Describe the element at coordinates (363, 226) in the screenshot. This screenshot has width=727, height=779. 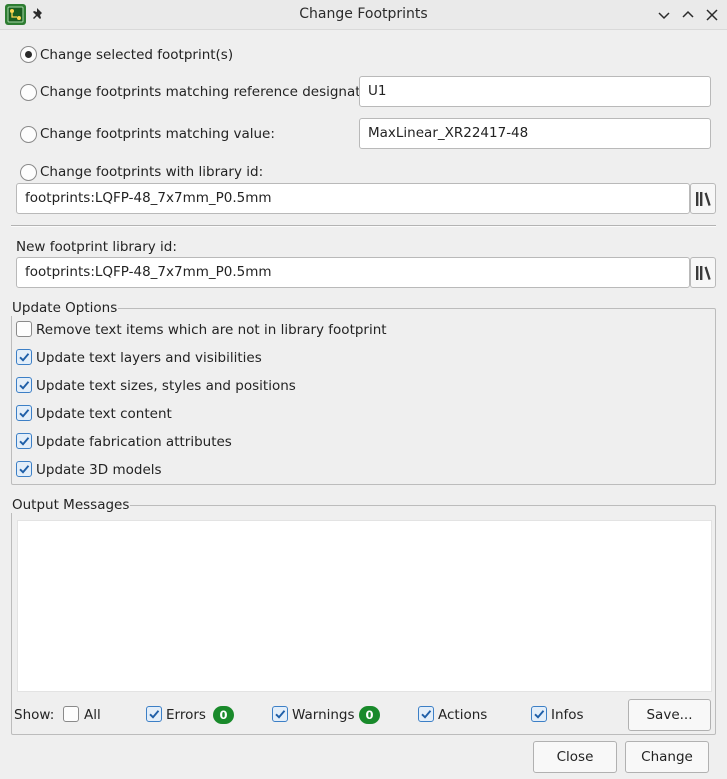
I see `separator` at that location.